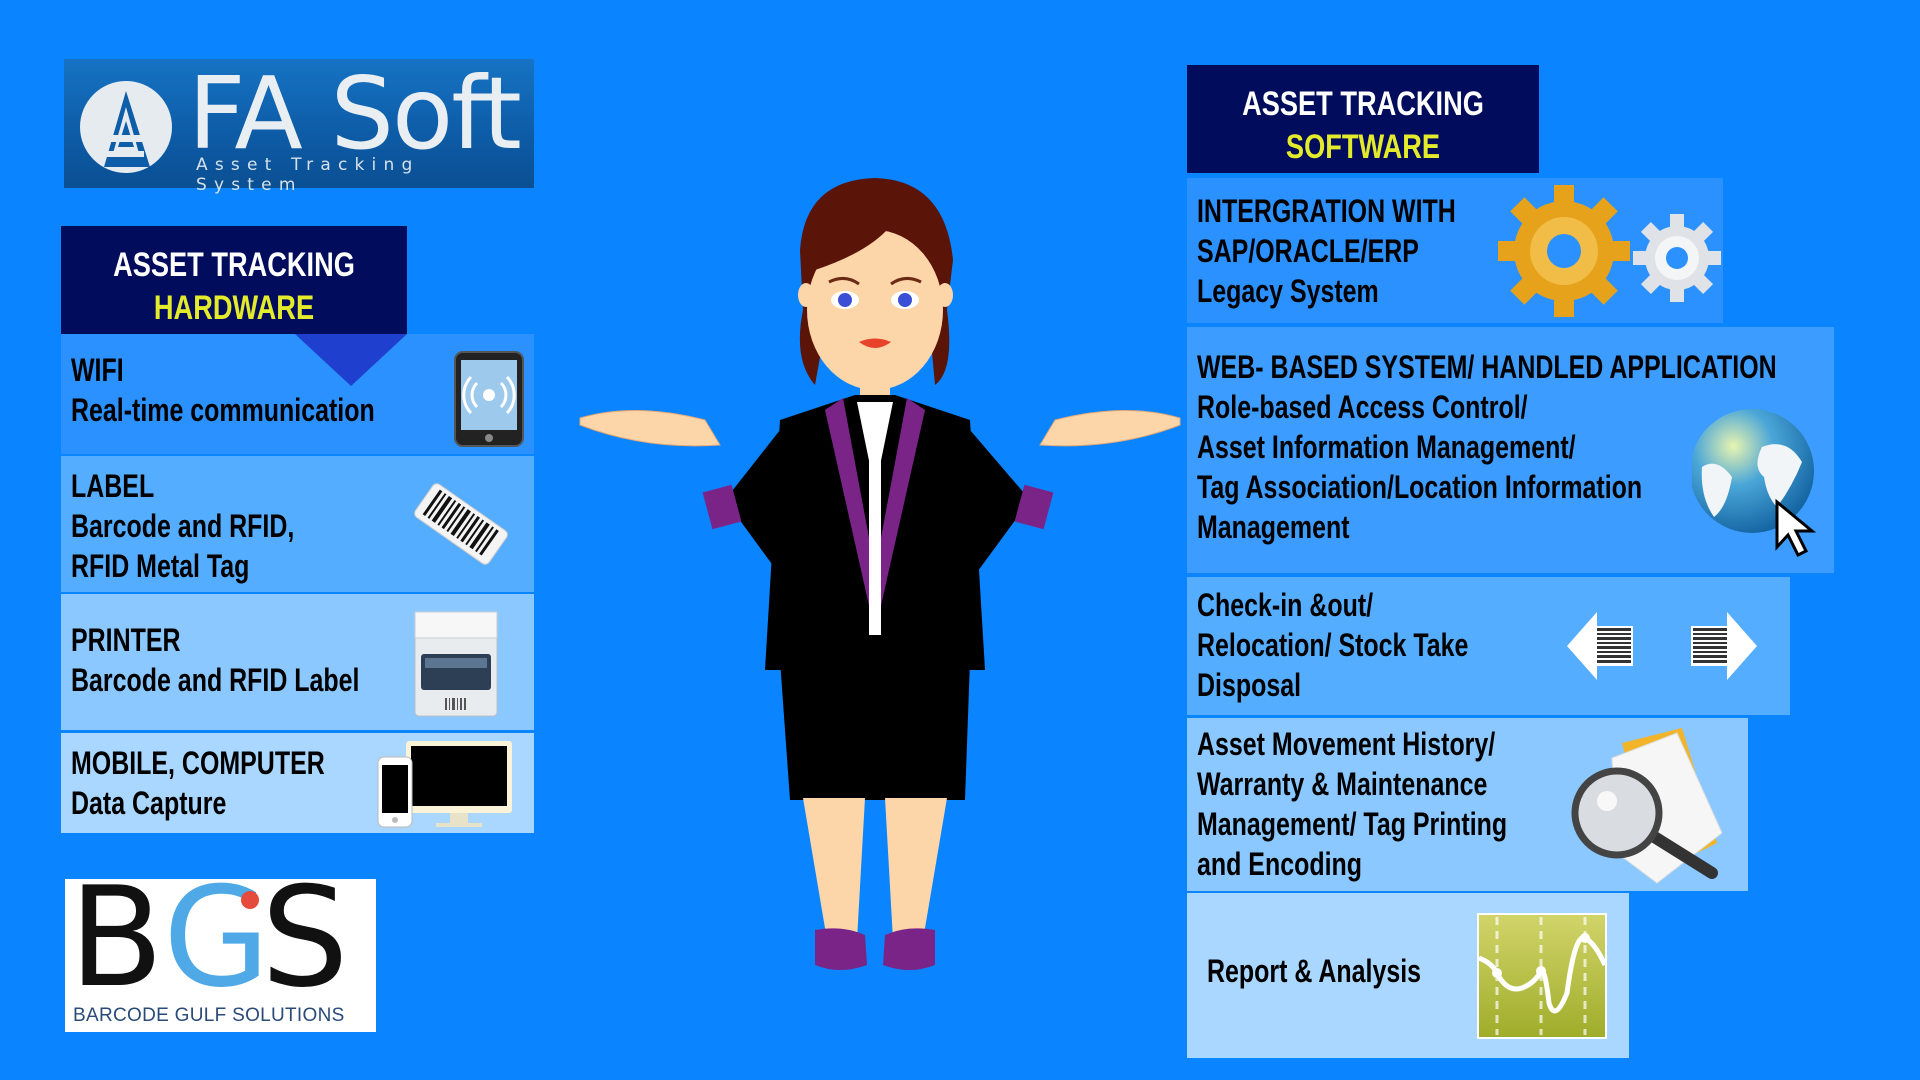 The image size is (1920, 1080). I want to click on hardware-header-line1: ASSET TRACKING, so click(234, 265).